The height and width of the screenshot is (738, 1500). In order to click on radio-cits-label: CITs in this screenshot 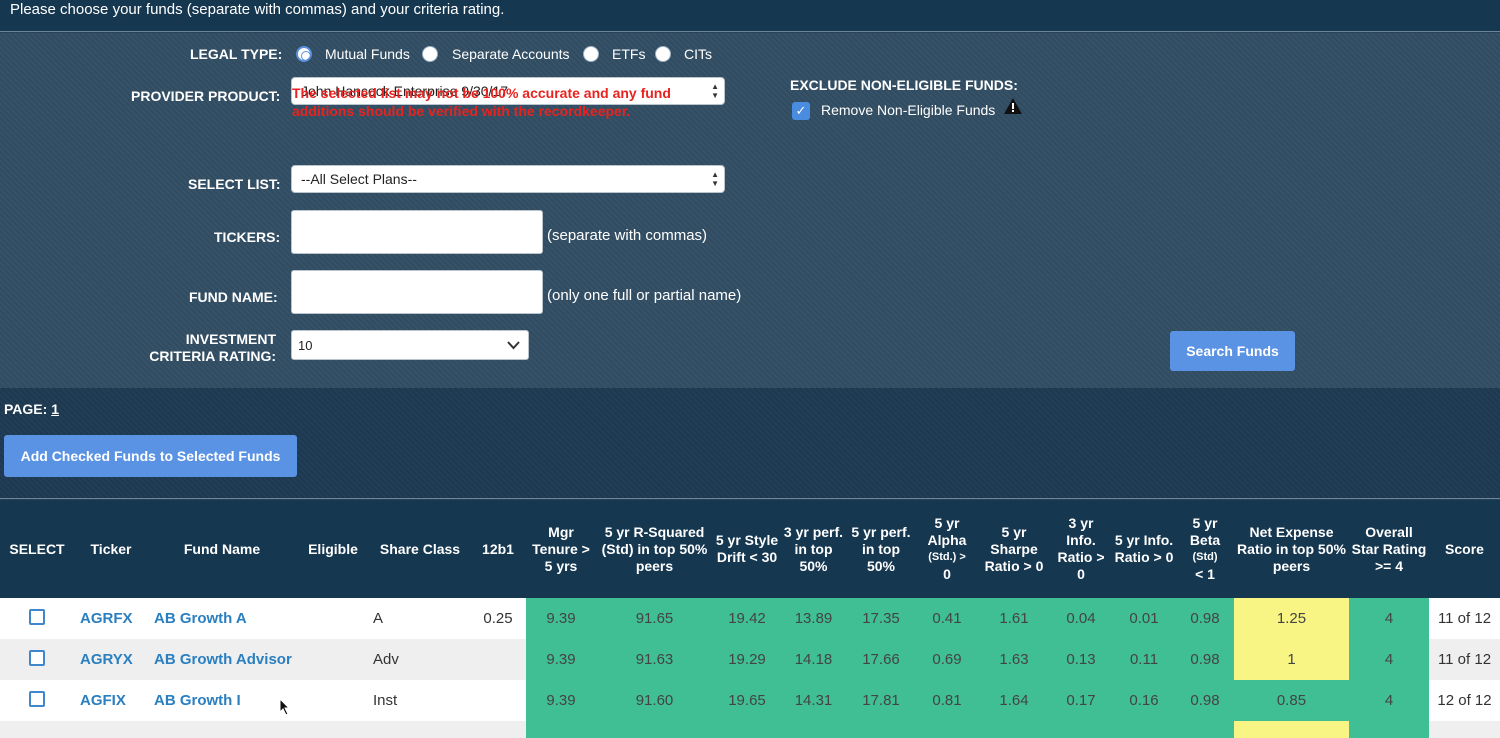, I will do `click(698, 54)`.